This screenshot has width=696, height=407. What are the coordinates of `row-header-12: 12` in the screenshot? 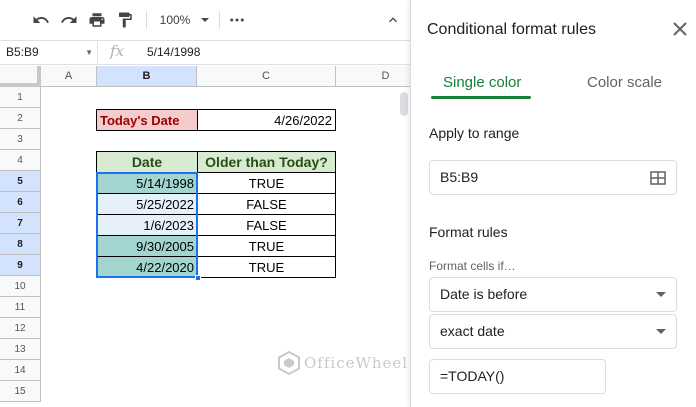 It's located at (20, 328).